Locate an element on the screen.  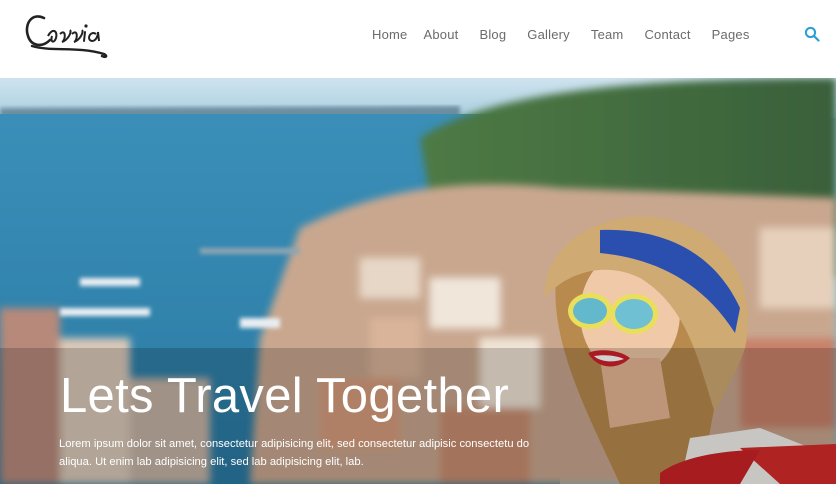
nav-contact: Contact is located at coordinates (667, 34).